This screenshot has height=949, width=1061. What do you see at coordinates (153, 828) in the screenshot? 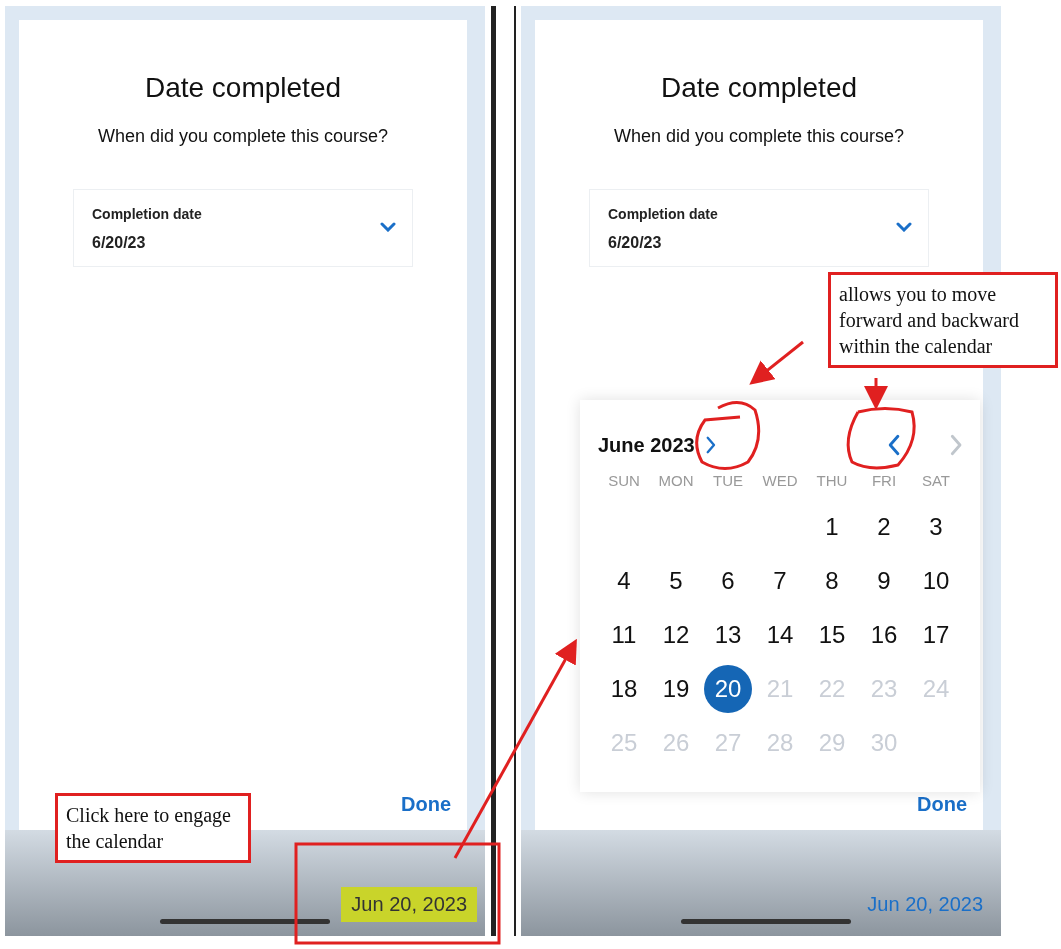
I see `annotation-note: Click here to engage the calendar` at bounding box center [153, 828].